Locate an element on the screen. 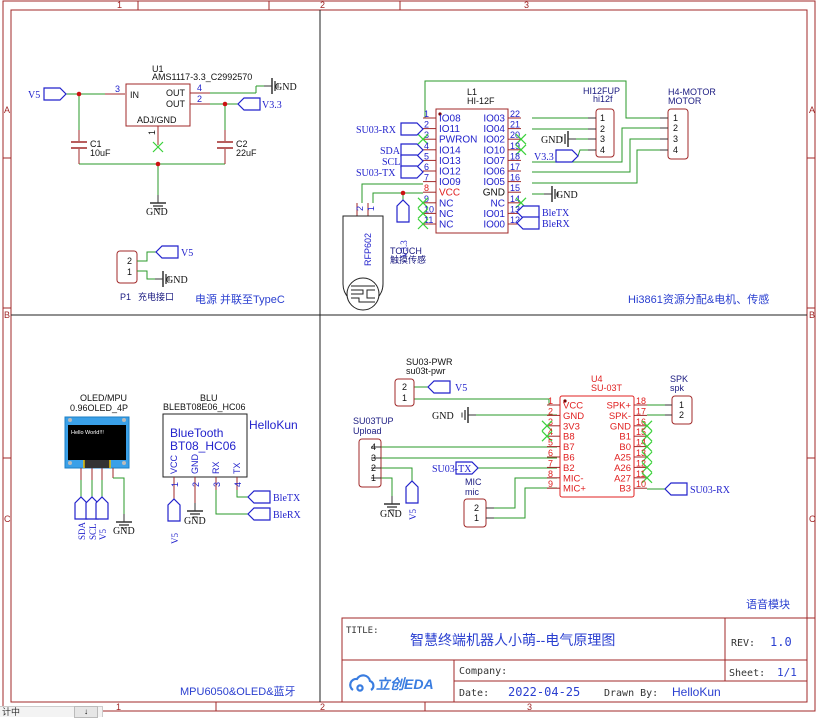 The height and width of the screenshot is (718, 820). hi3861-block-caption: Hi3861资源分配&电机、传感 is located at coordinates (698, 299).